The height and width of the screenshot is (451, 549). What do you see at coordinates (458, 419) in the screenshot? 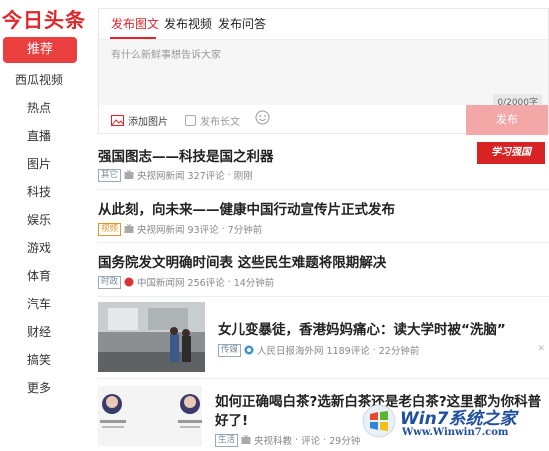
I see `watermark-brand: Win7系统之家` at bounding box center [458, 419].